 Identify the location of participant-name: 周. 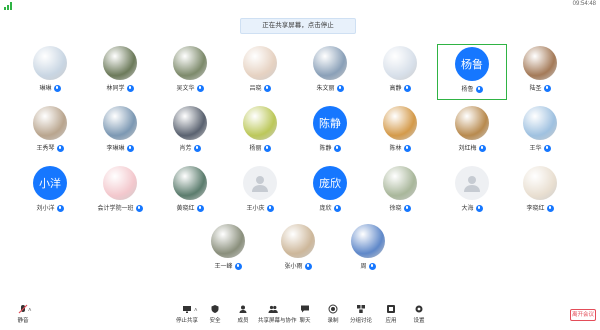
(368, 265).